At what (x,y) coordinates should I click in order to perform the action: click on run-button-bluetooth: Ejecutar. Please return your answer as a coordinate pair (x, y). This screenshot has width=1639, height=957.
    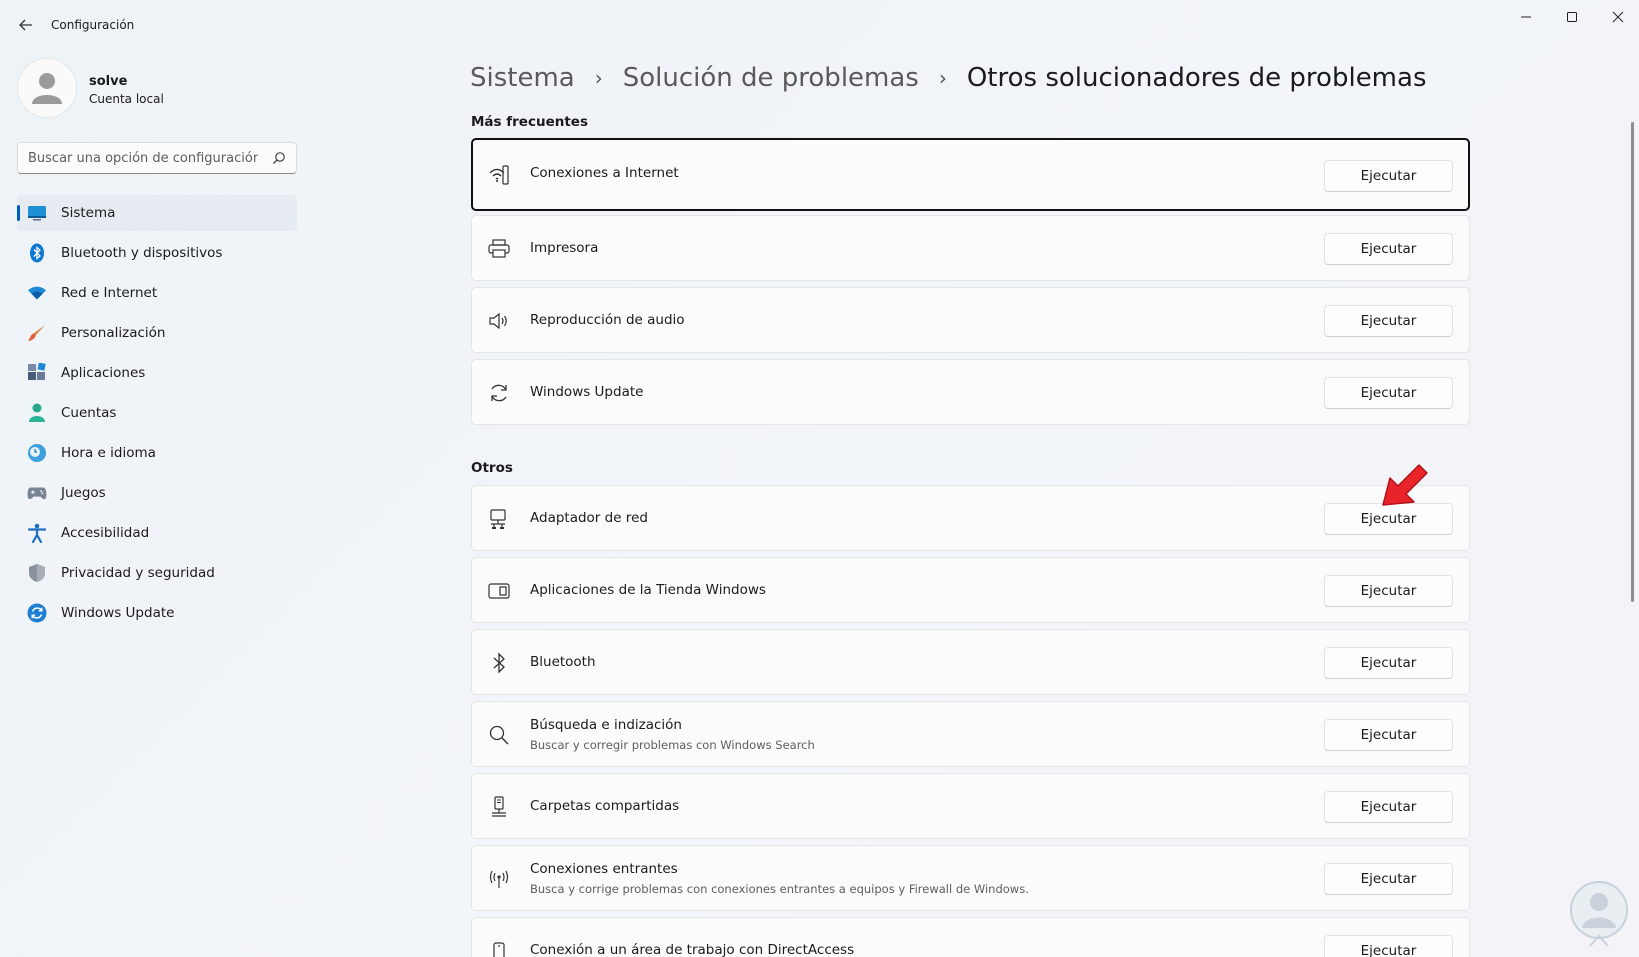
    Looking at the image, I should click on (1388, 663).